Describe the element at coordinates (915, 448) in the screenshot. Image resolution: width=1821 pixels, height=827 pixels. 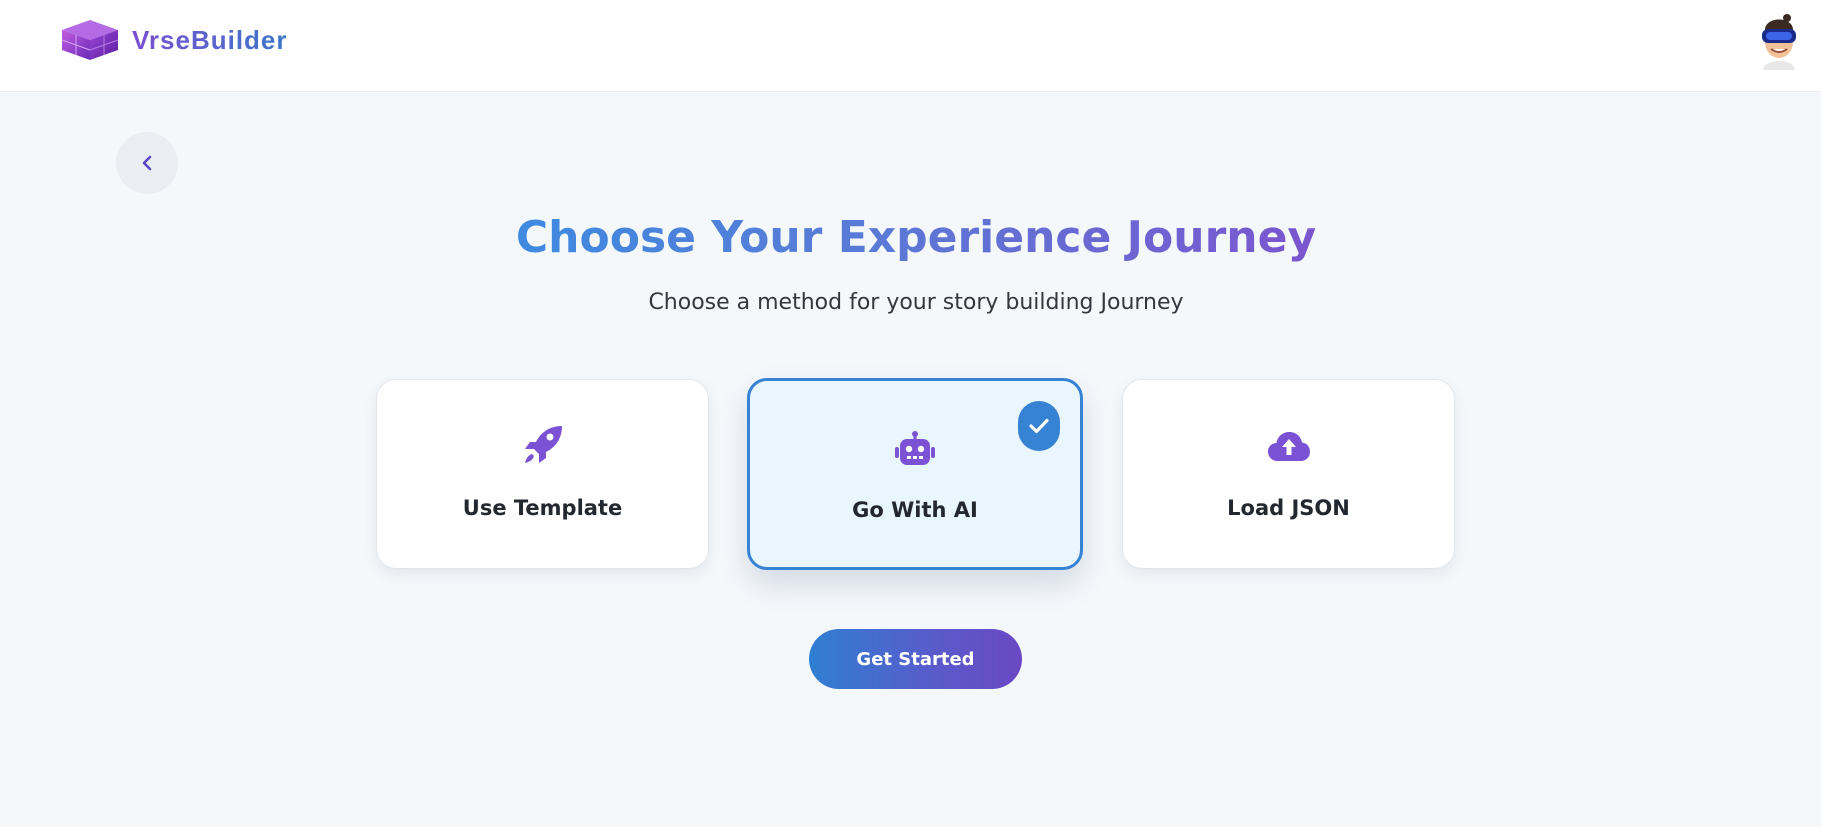
I see `robot-icon` at that location.